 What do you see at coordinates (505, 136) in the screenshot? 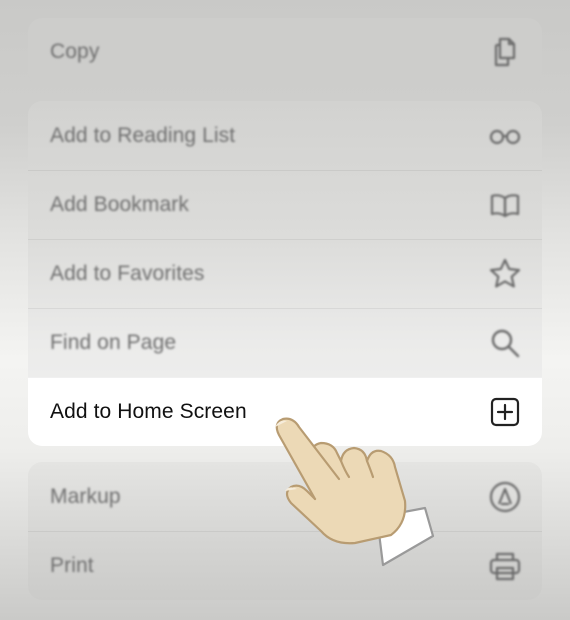
I see `glasses-icon` at bounding box center [505, 136].